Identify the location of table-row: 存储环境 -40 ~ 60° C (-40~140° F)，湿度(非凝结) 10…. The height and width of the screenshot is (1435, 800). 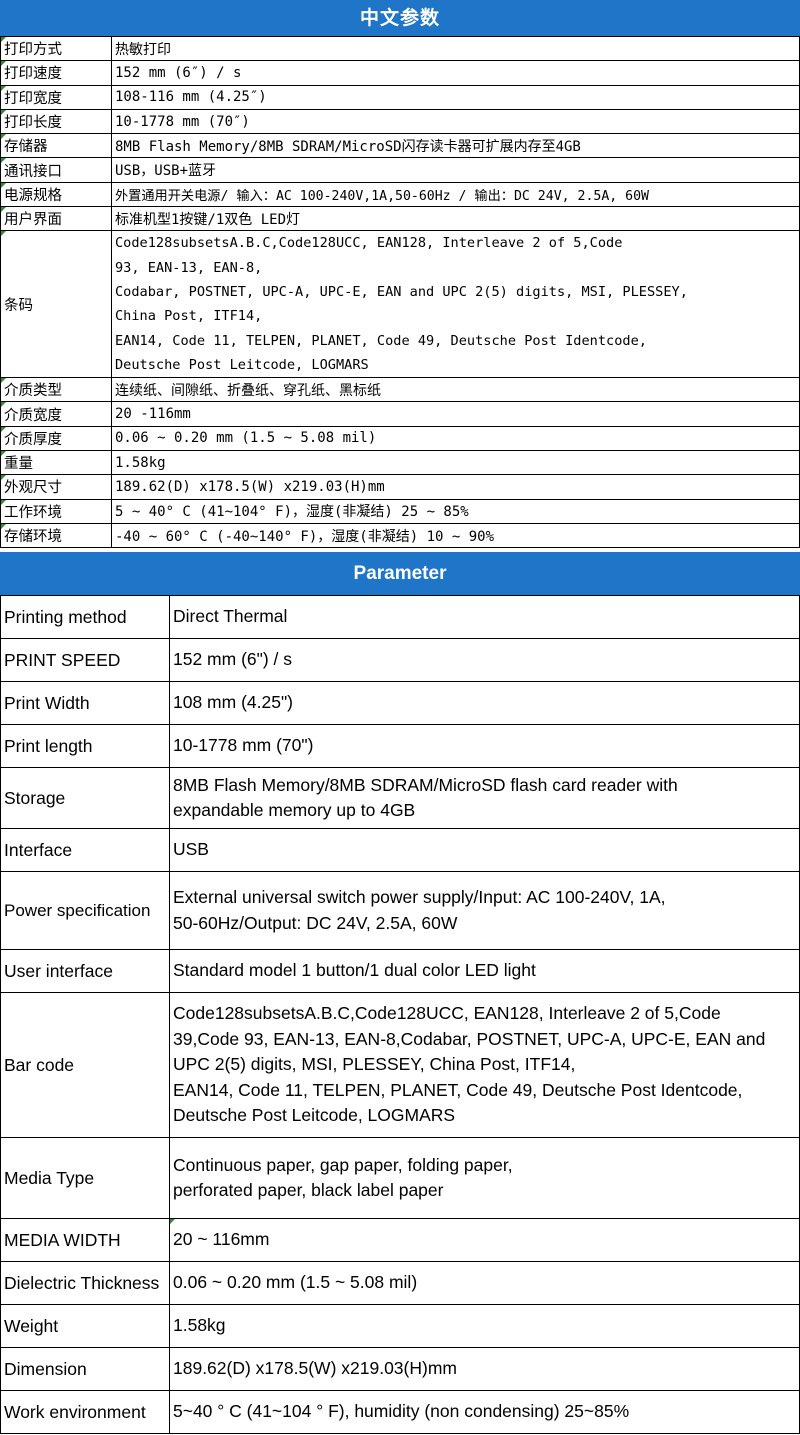
(400, 535).